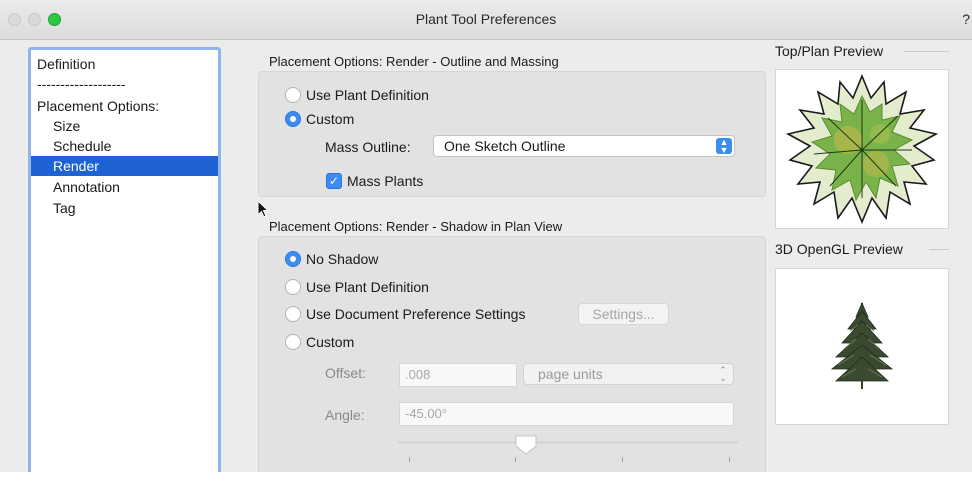  Describe the element at coordinates (124, 166) in the screenshot. I see `sidebar-item-render: Render` at that location.